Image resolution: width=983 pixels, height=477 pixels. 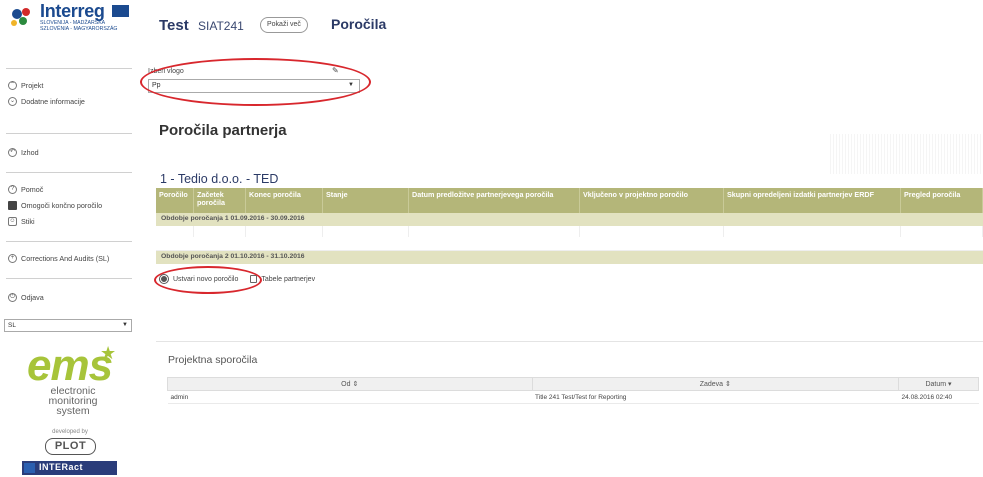 What do you see at coordinates (715, 397) in the screenshot?
I see `message-subject: Title 241 Test/Test for Reporting` at bounding box center [715, 397].